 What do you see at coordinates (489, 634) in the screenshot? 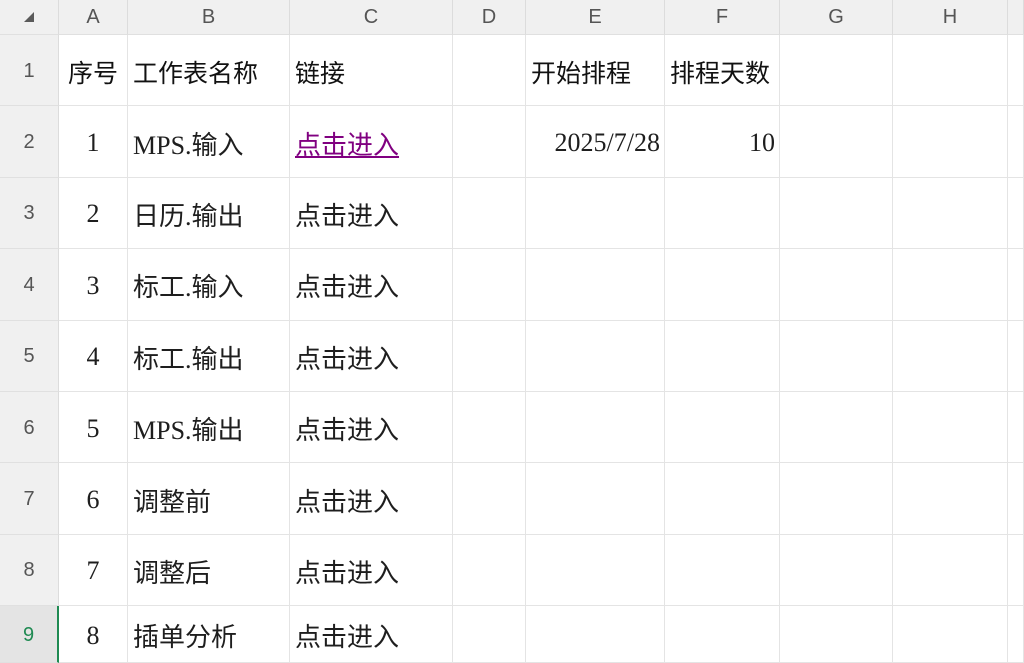
I see `cell-d9` at bounding box center [489, 634].